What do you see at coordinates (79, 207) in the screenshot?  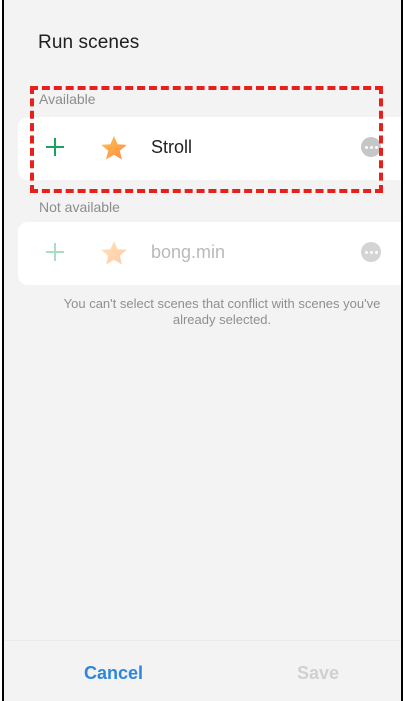 I see `section-label-not-available: Not available` at bounding box center [79, 207].